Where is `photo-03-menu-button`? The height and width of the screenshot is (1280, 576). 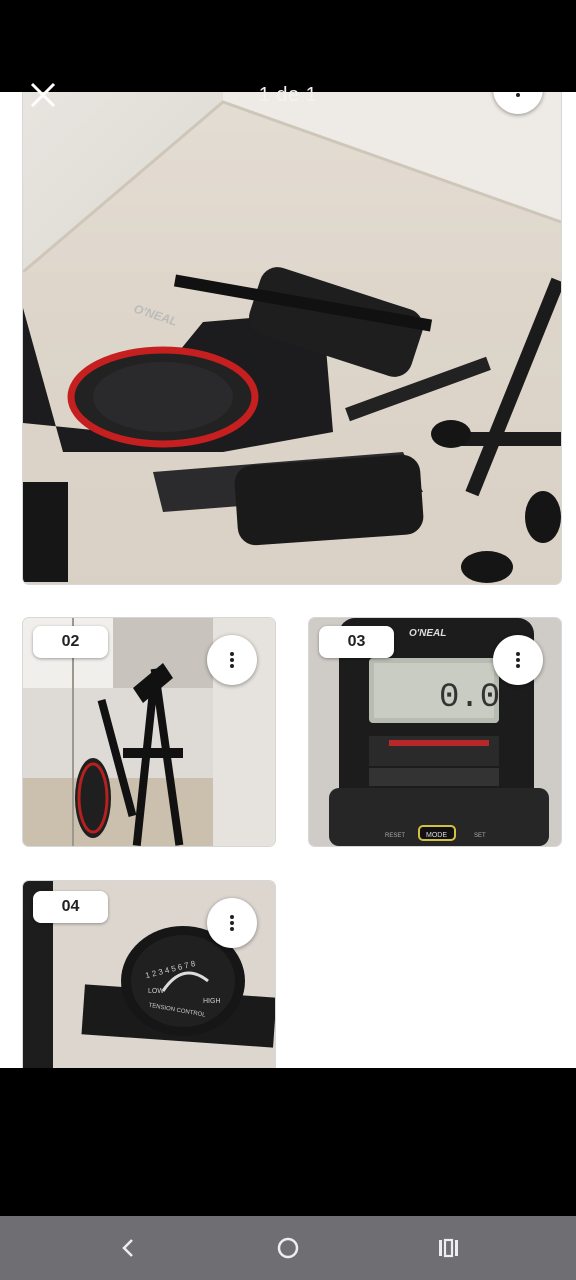
photo-03-menu-button is located at coordinates (518, 660).